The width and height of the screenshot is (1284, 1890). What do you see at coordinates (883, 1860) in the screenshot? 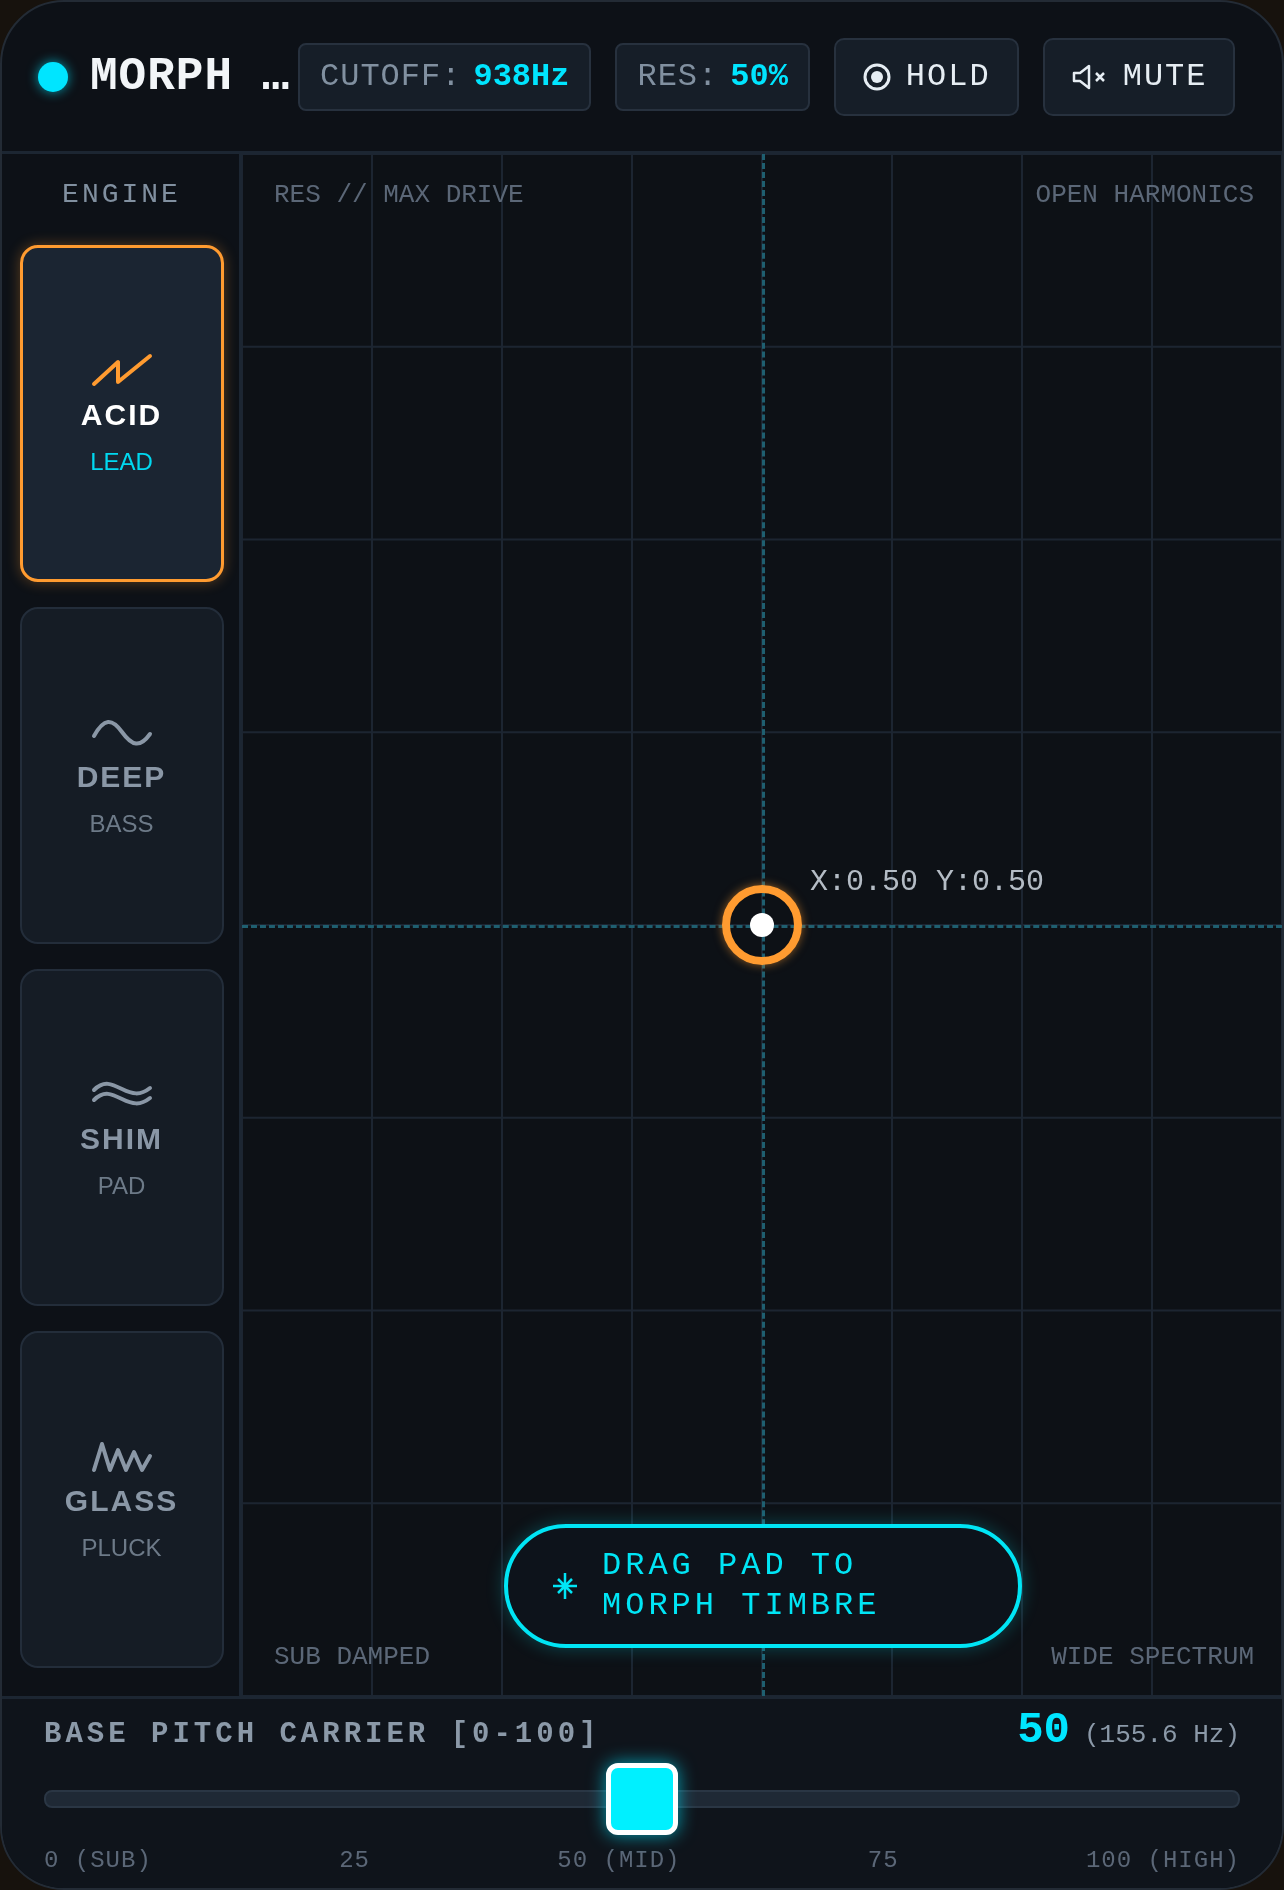
I see `tick-label: 75` at bounding box center [883, 1860].